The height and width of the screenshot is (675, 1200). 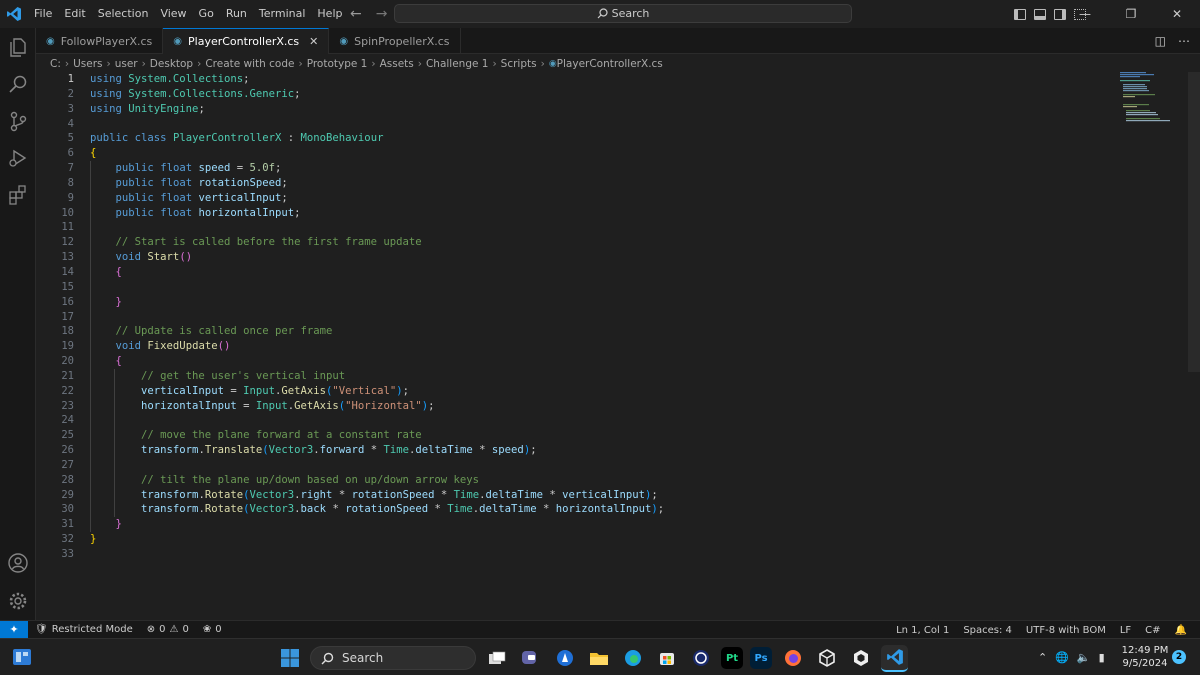 I want to click on restore-icon: ❐, so click(x=1131, y=14).